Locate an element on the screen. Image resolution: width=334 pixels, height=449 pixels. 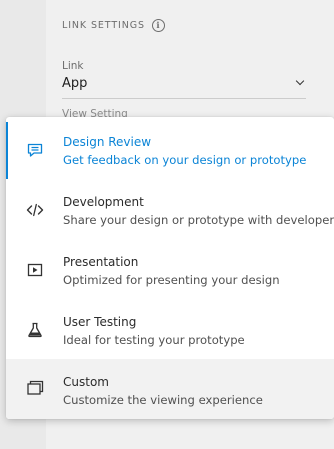
chevron-down-icon is located at coordinates (300, 81).